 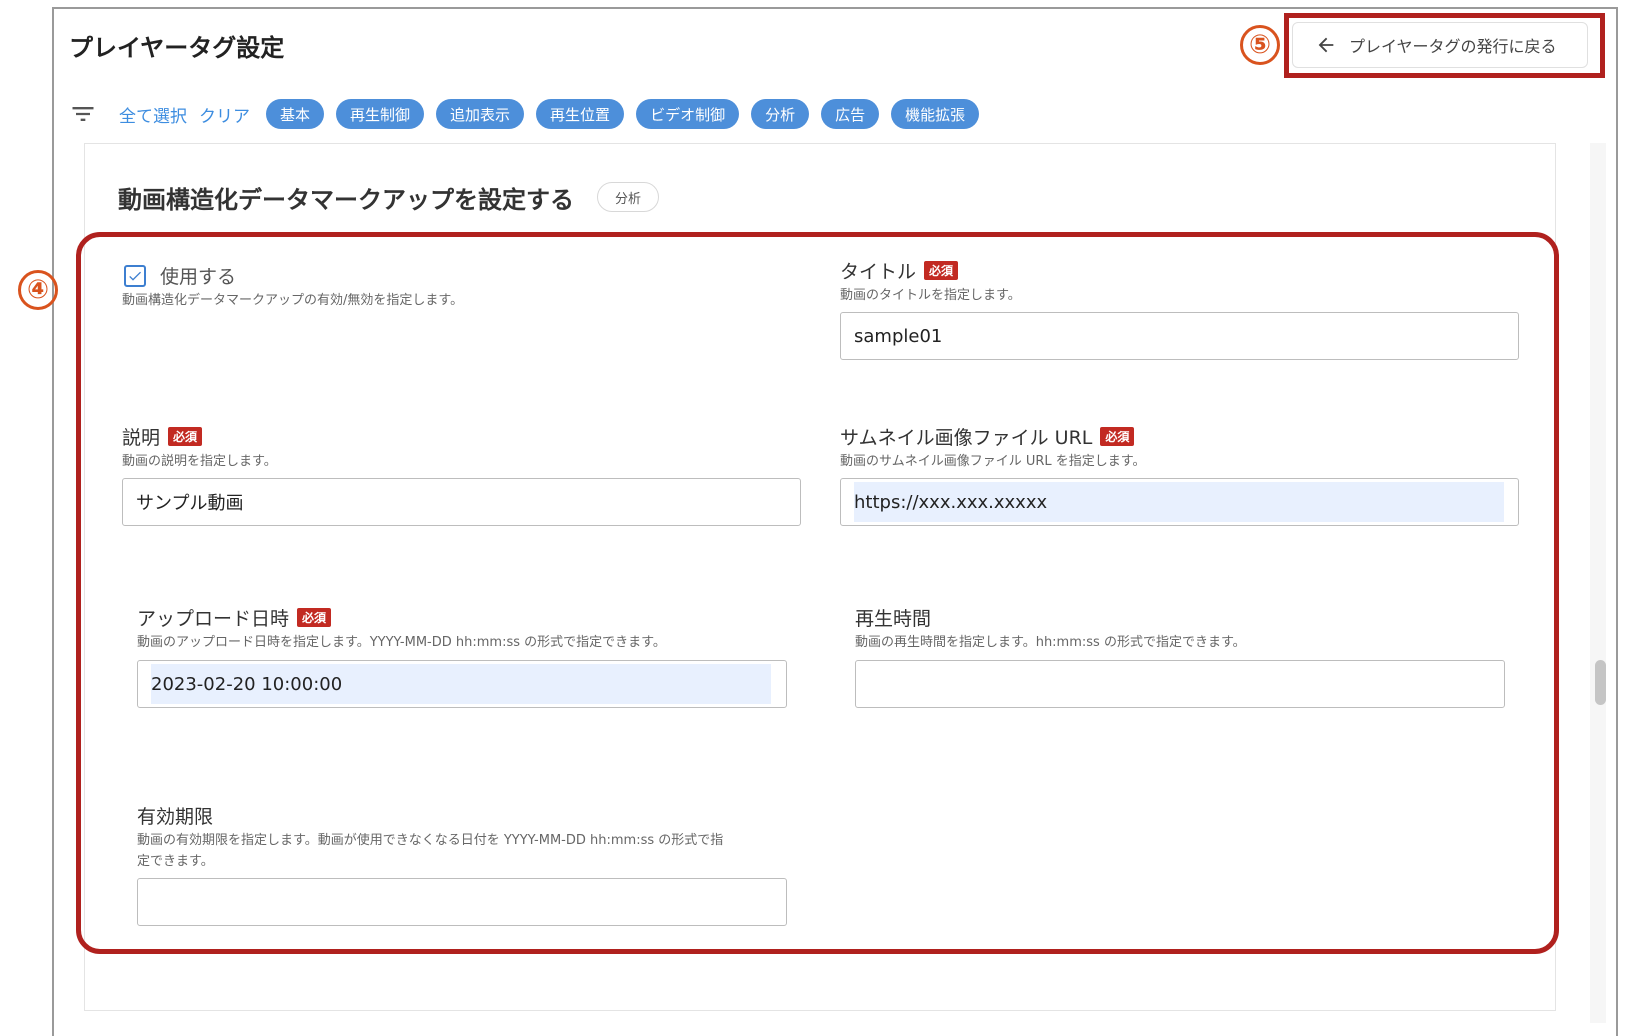 I want to click on upload-date-label: アップロード日時 必須, so click(x=234, y=617).